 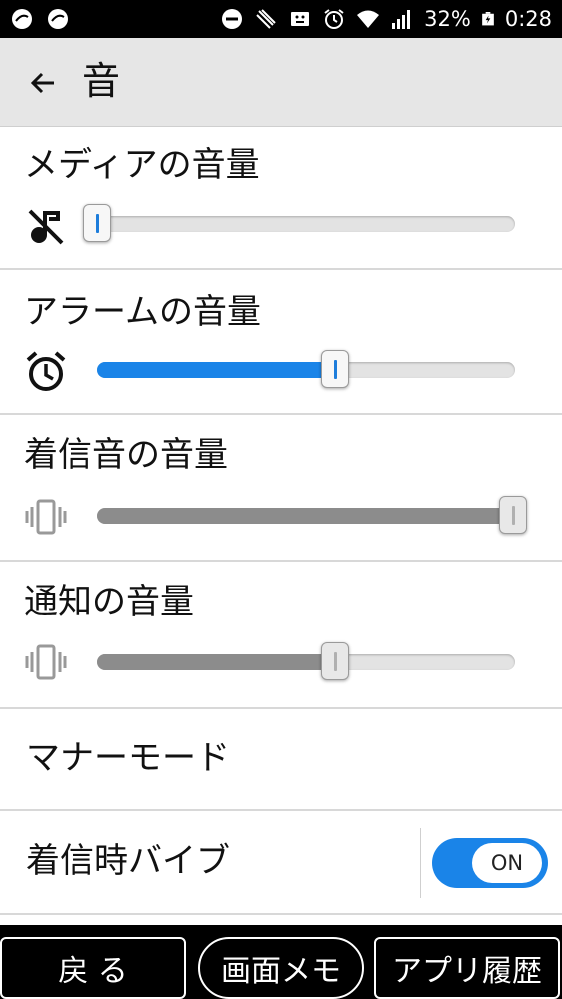 I want to click on manner-mode-row: マナーモード, so click(x=281, y=760).